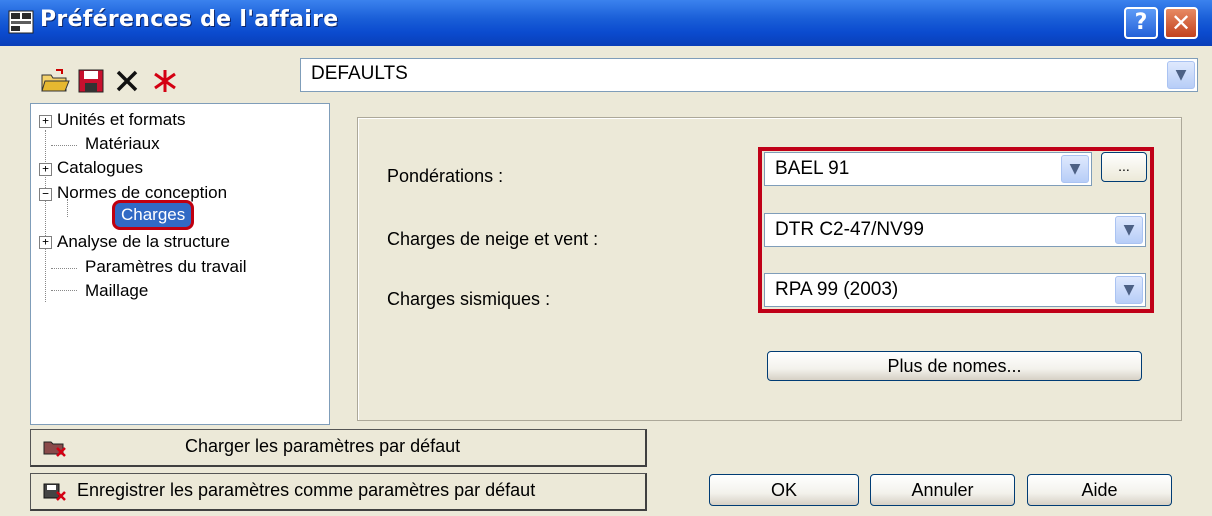 The image size is (1212, 516). I want to click on sismiques-select: RPA 99 (2003) ▼, so click(955, 290).